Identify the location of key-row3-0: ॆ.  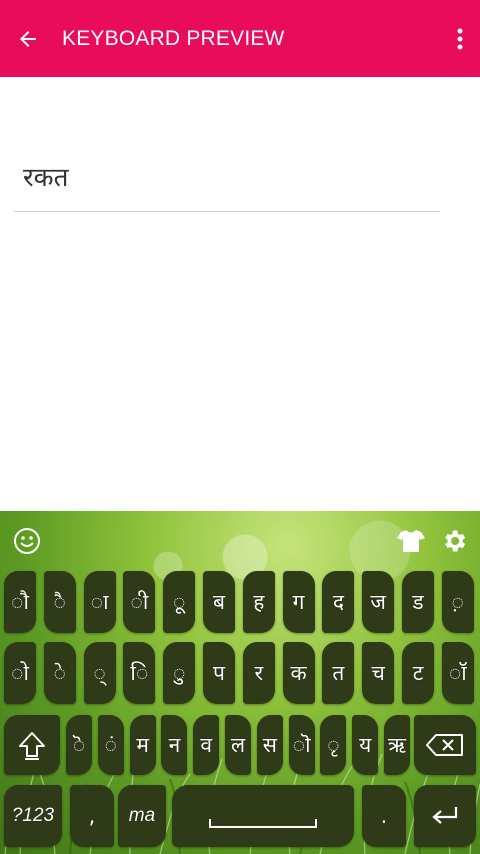
(79, 745).